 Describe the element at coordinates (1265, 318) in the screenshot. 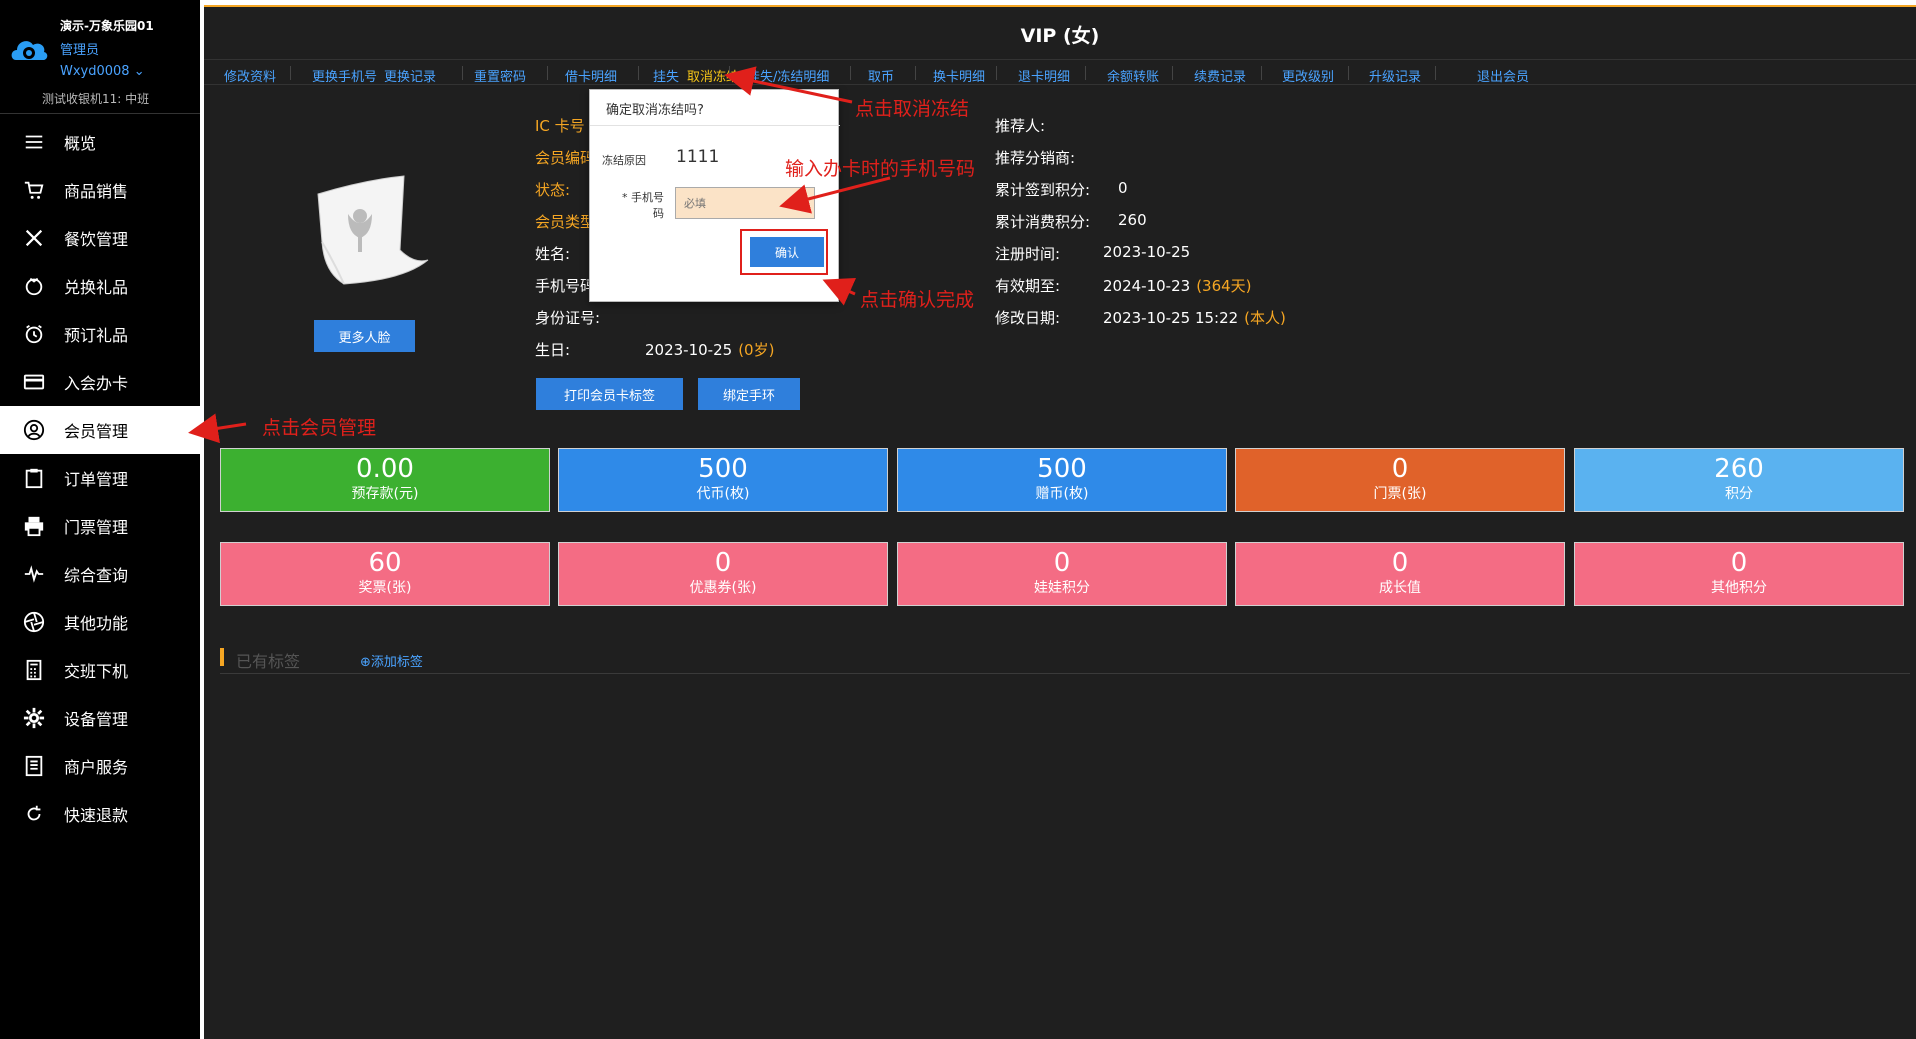

I see `info-value-note: (本人)` at that location.